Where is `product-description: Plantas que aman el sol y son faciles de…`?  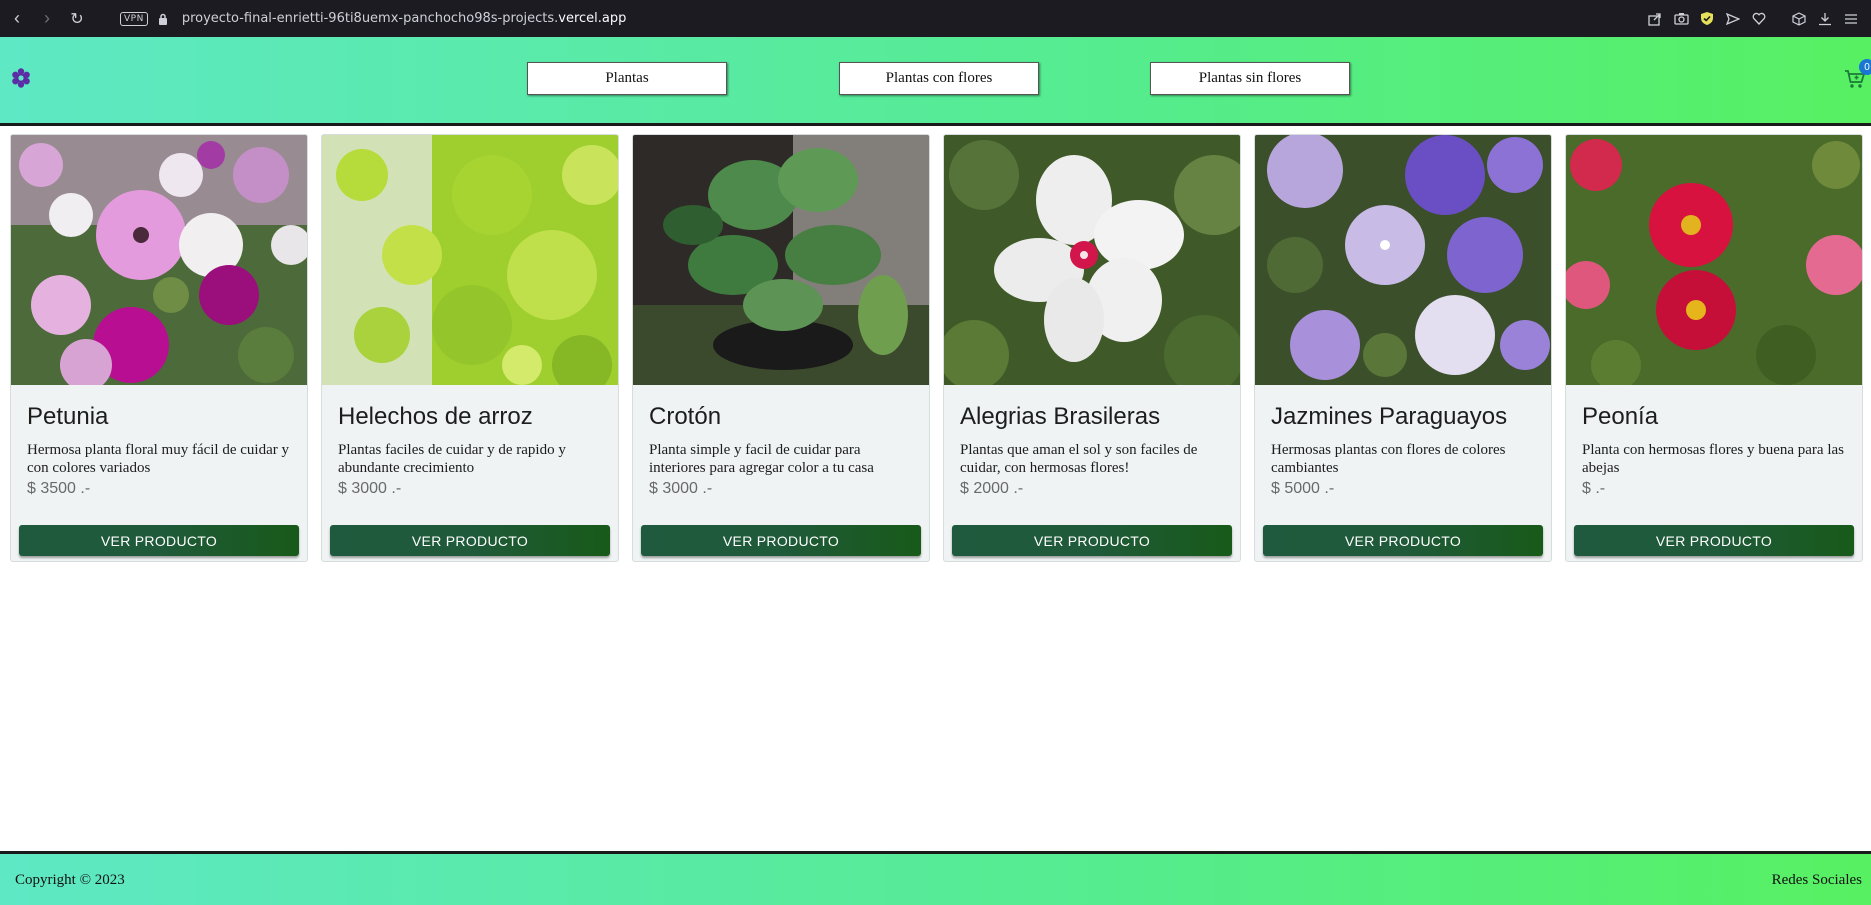
product-description: Plantas que aman el sol y son faciles de… is located at coordinates (1079, 459).